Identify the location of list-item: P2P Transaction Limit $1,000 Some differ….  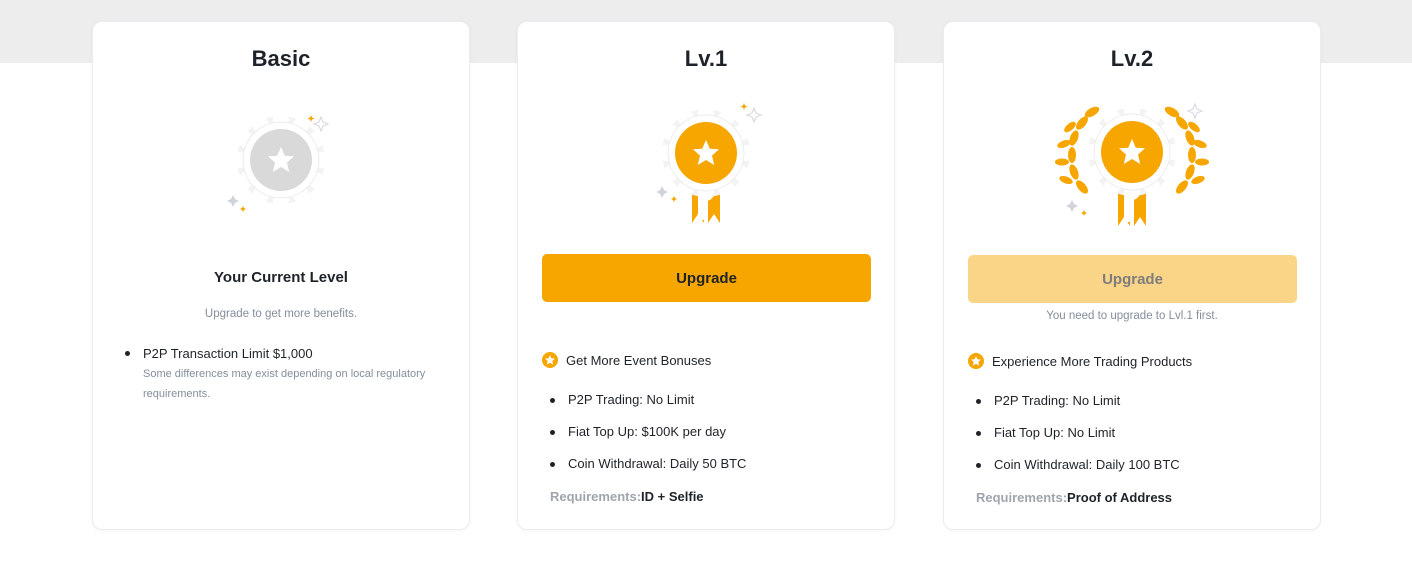
(290, 374).